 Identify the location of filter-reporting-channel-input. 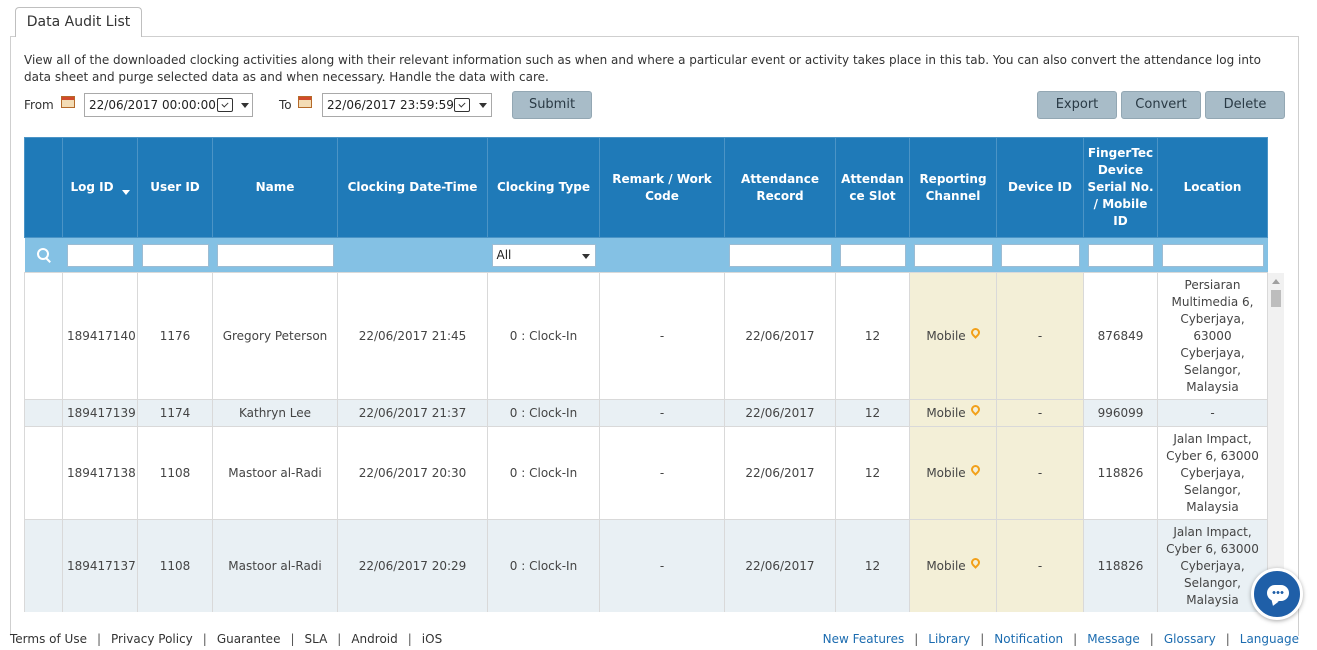
(953, 255).